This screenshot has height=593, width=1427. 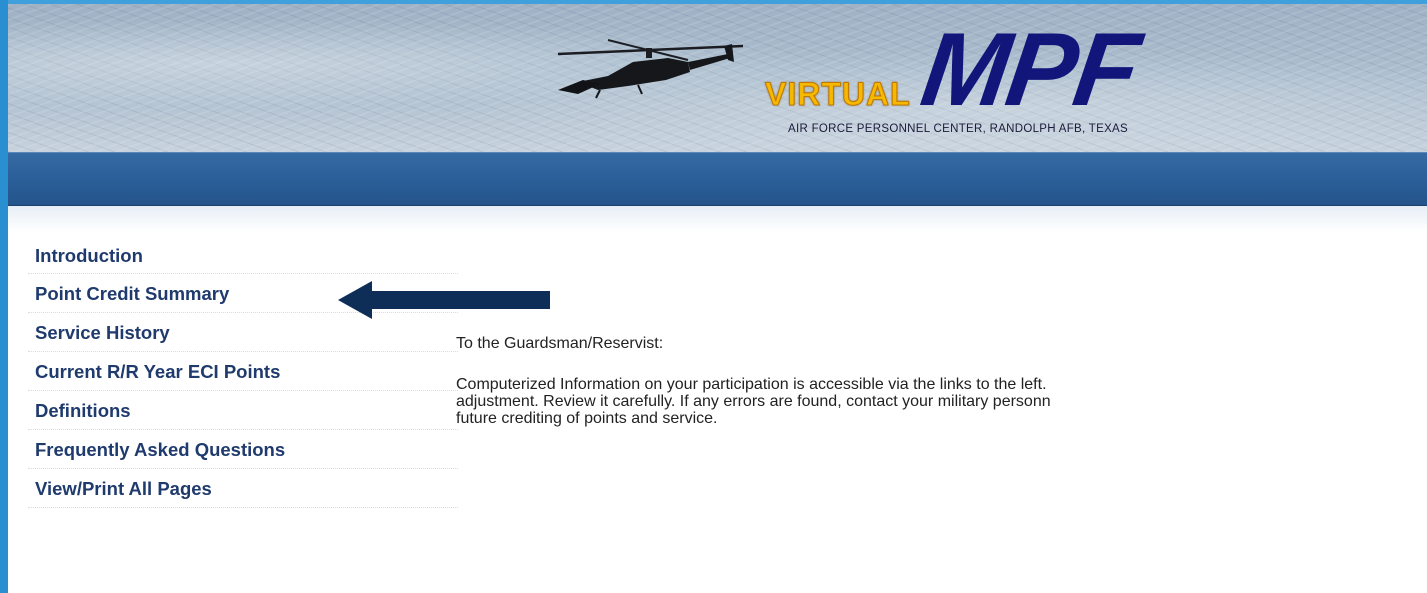 What do you see at coordinates (838, 94) in the screenshot?
I see `logo-virtual: VIRTUAL` at bounding box center [838, 94].